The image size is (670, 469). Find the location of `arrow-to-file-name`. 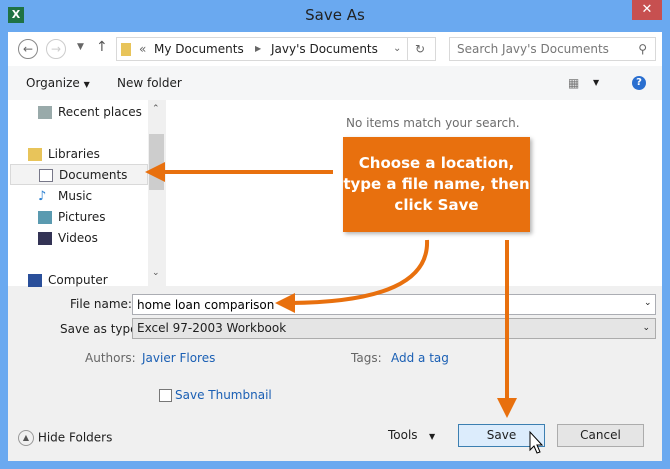

arrow-to-file-name is located at coordinates (359, 272).